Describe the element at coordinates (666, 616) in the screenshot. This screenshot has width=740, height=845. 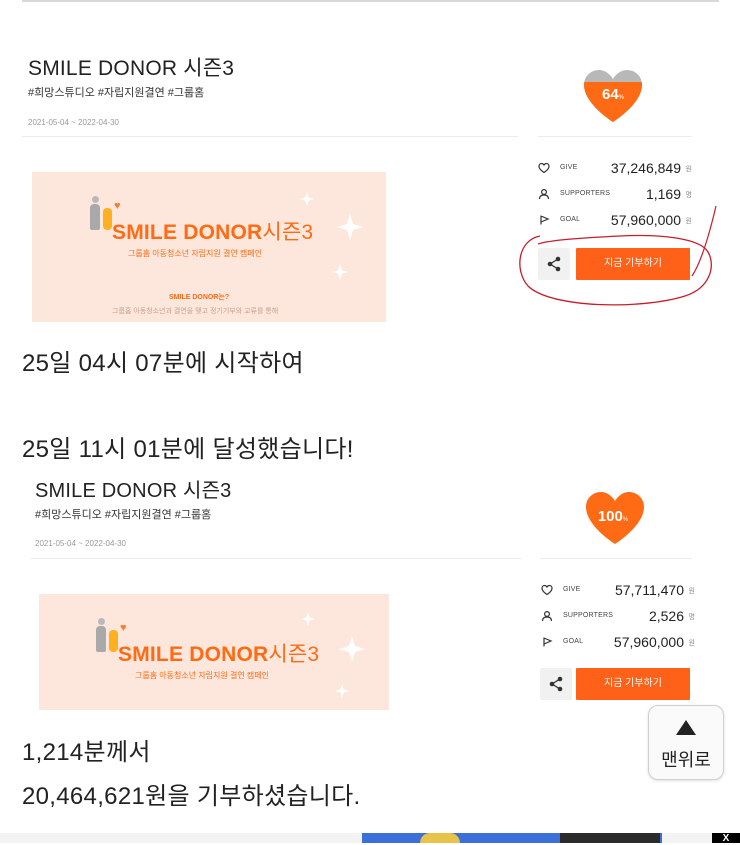
I see `supporters-count: 2,526` at that location.